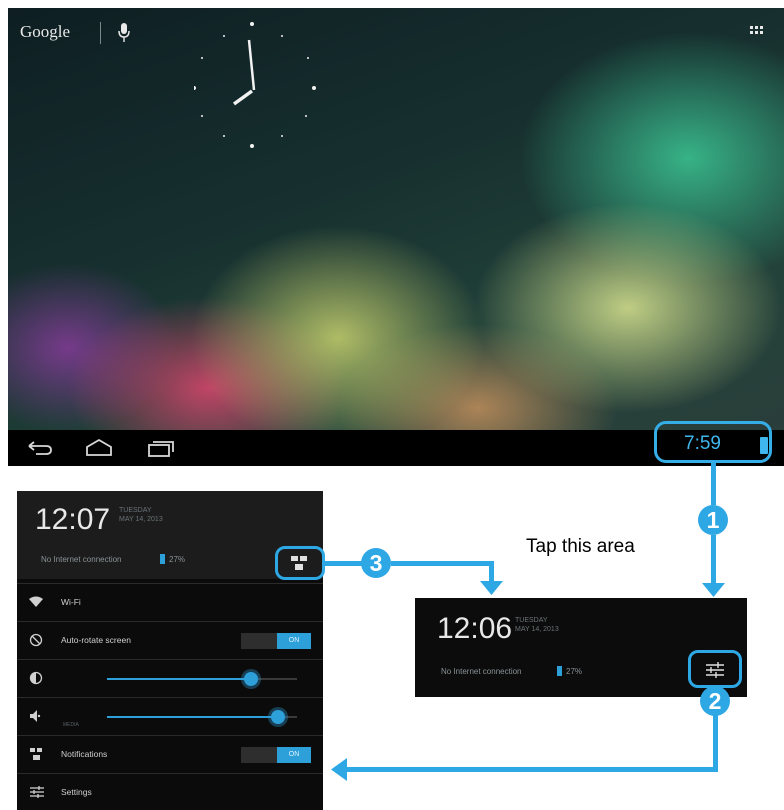 Image resolution: width=784 pixels, height=810 pixels. Describe the element at coordinates (124, 33) in the screenshot. I see `mic-icon` at that location.